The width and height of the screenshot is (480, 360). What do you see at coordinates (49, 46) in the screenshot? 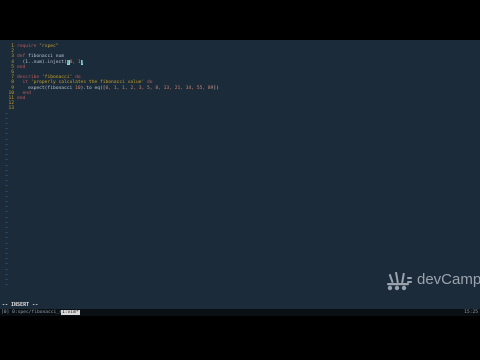
I see `code-token: "rspec"` at bounding box center [49, 46].